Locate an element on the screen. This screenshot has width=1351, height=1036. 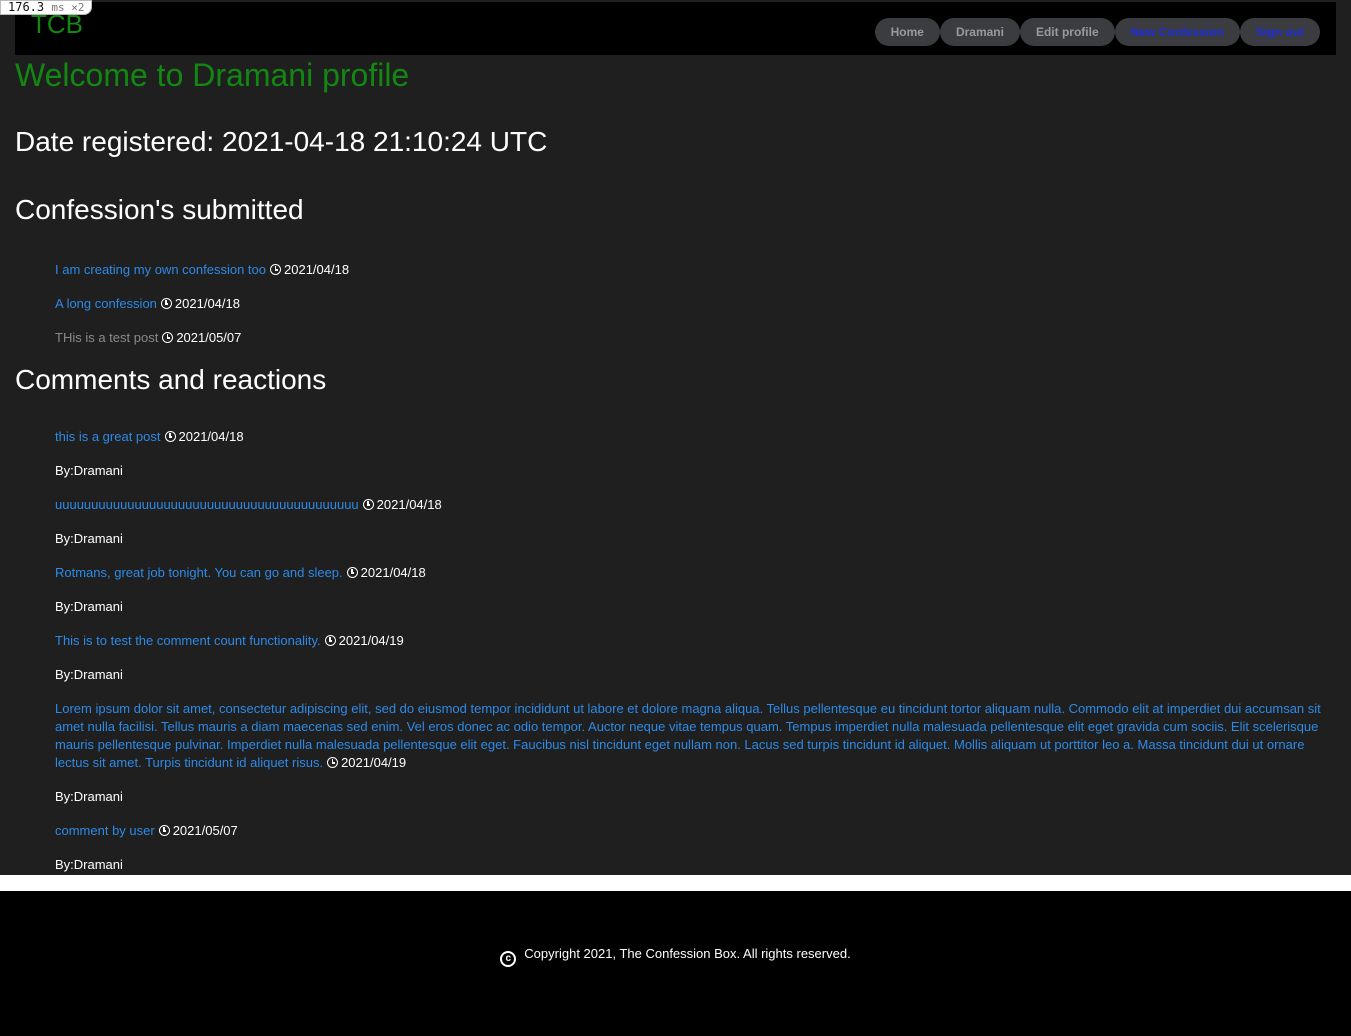
comment-item: comment by user 2021/05/07 is located at coordinates (146, 831).